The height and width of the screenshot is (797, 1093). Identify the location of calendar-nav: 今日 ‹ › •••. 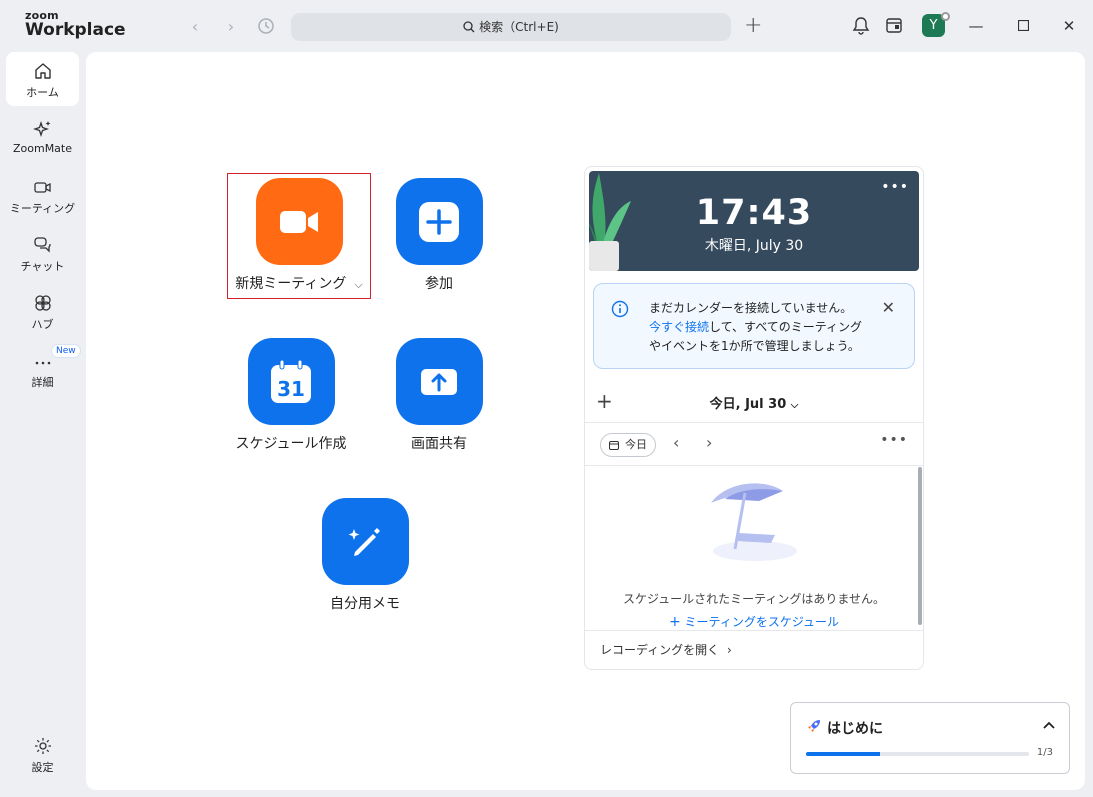
(754, 445).